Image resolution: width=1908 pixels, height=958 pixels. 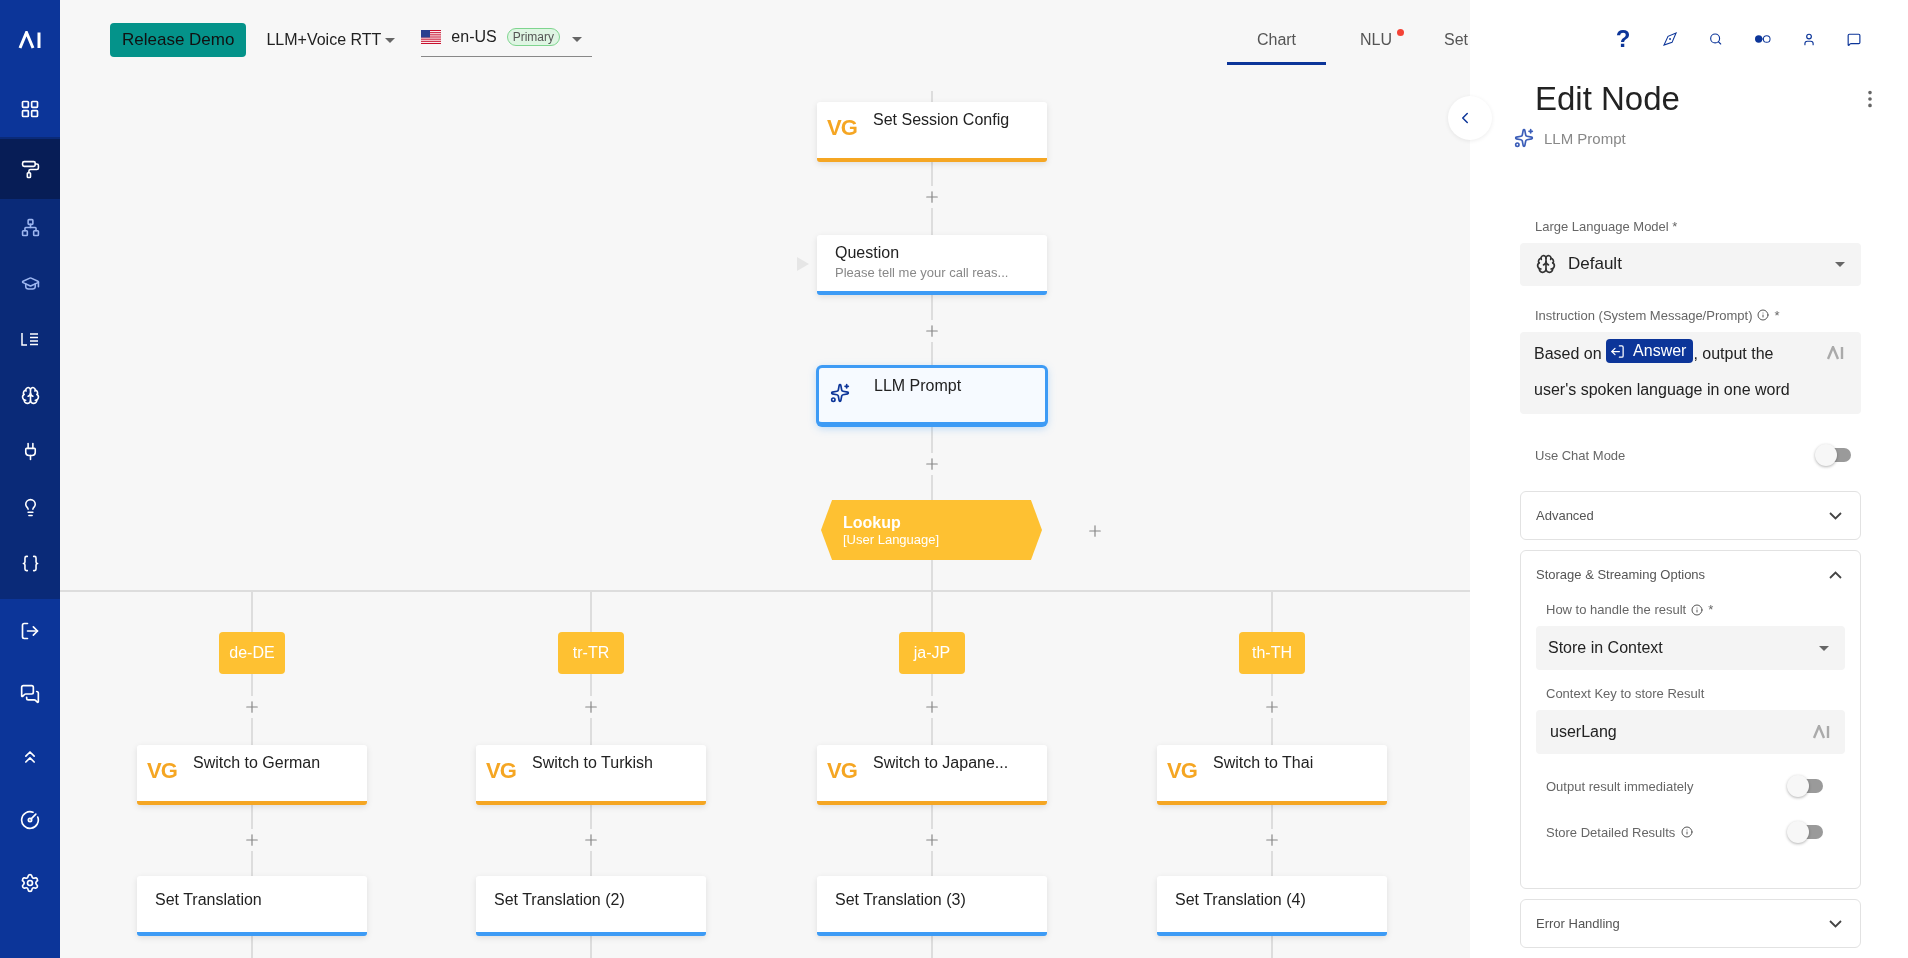 What do you see at coordinates (30, 227) in the screenshot?
I see `hierarchy-icon` at bounding box center [30, 227].